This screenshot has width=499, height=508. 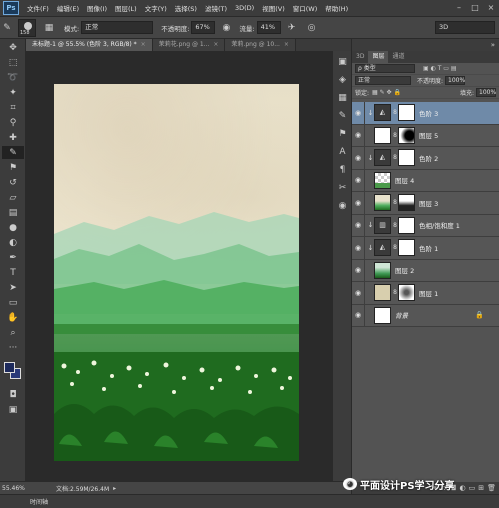 I want to click on brush-preset-picker: 158, so click(x=27, y=27).